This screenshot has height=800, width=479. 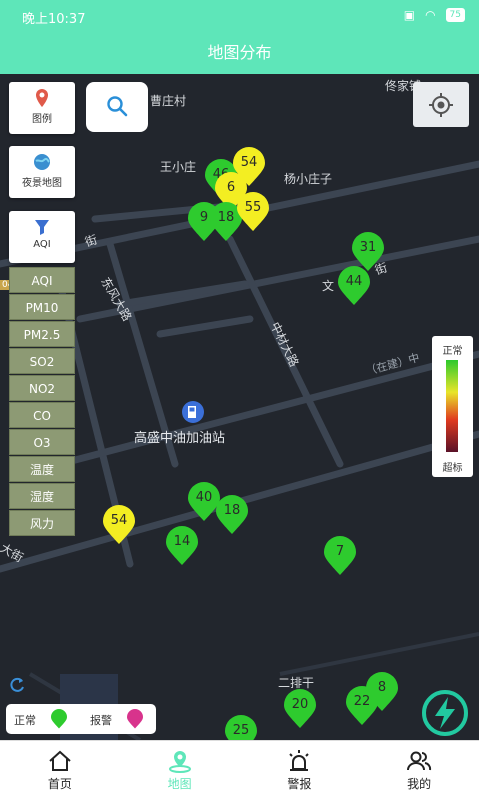 I want to click on search-icon, so click(x=117, y=106).